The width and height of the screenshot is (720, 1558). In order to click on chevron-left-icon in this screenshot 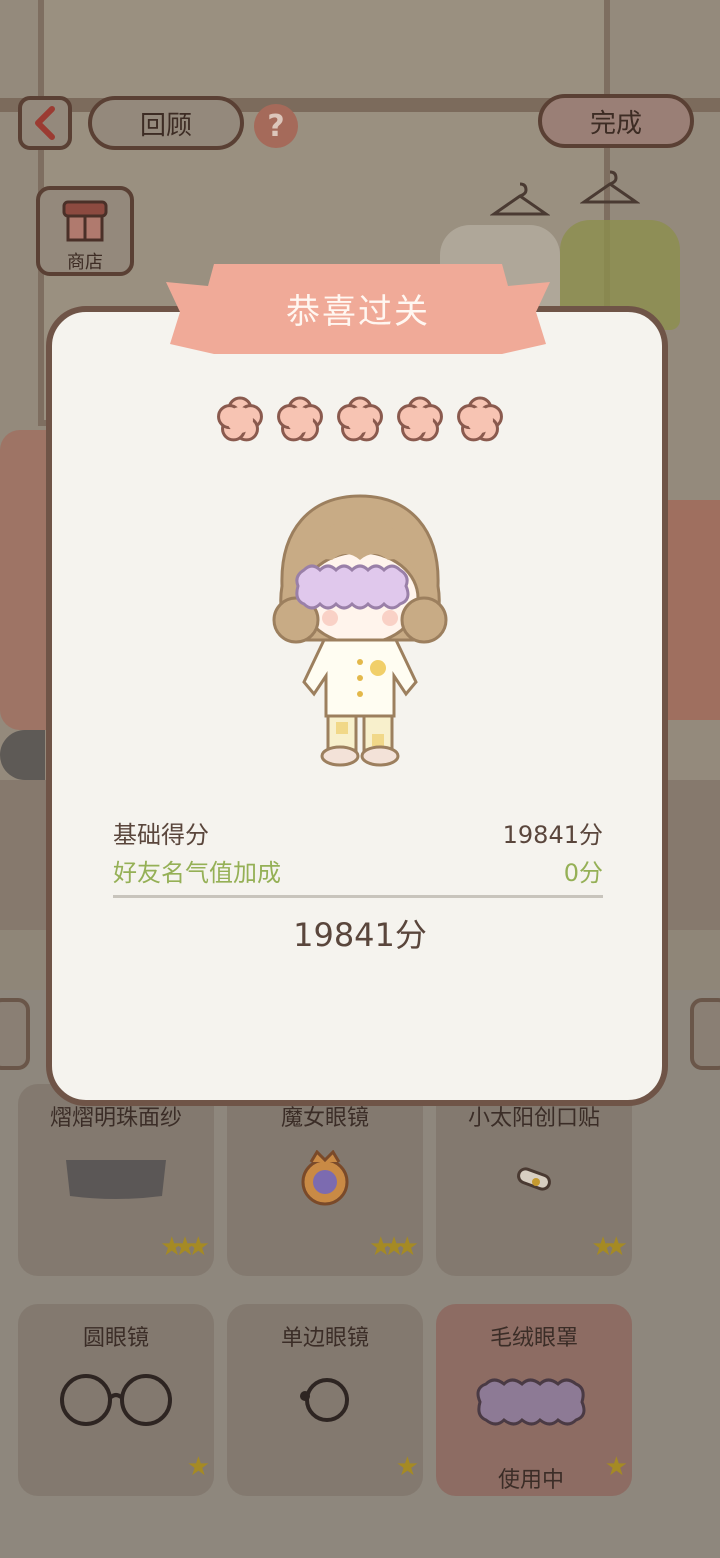, I will do `click(45, 123)`.